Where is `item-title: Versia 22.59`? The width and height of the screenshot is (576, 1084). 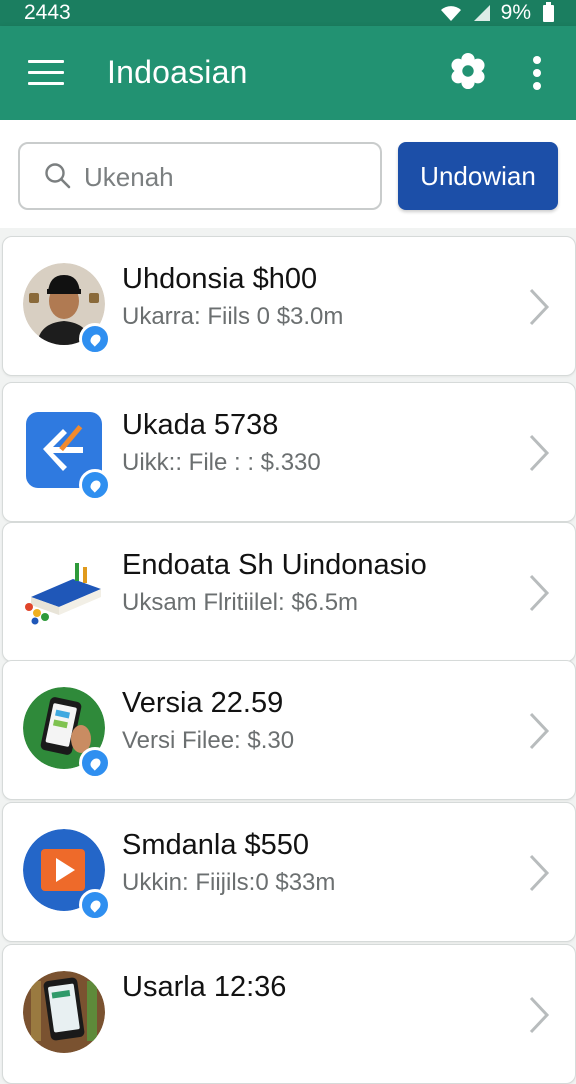
item-title: Versia 22.59 is located at coordinates (203, 703).